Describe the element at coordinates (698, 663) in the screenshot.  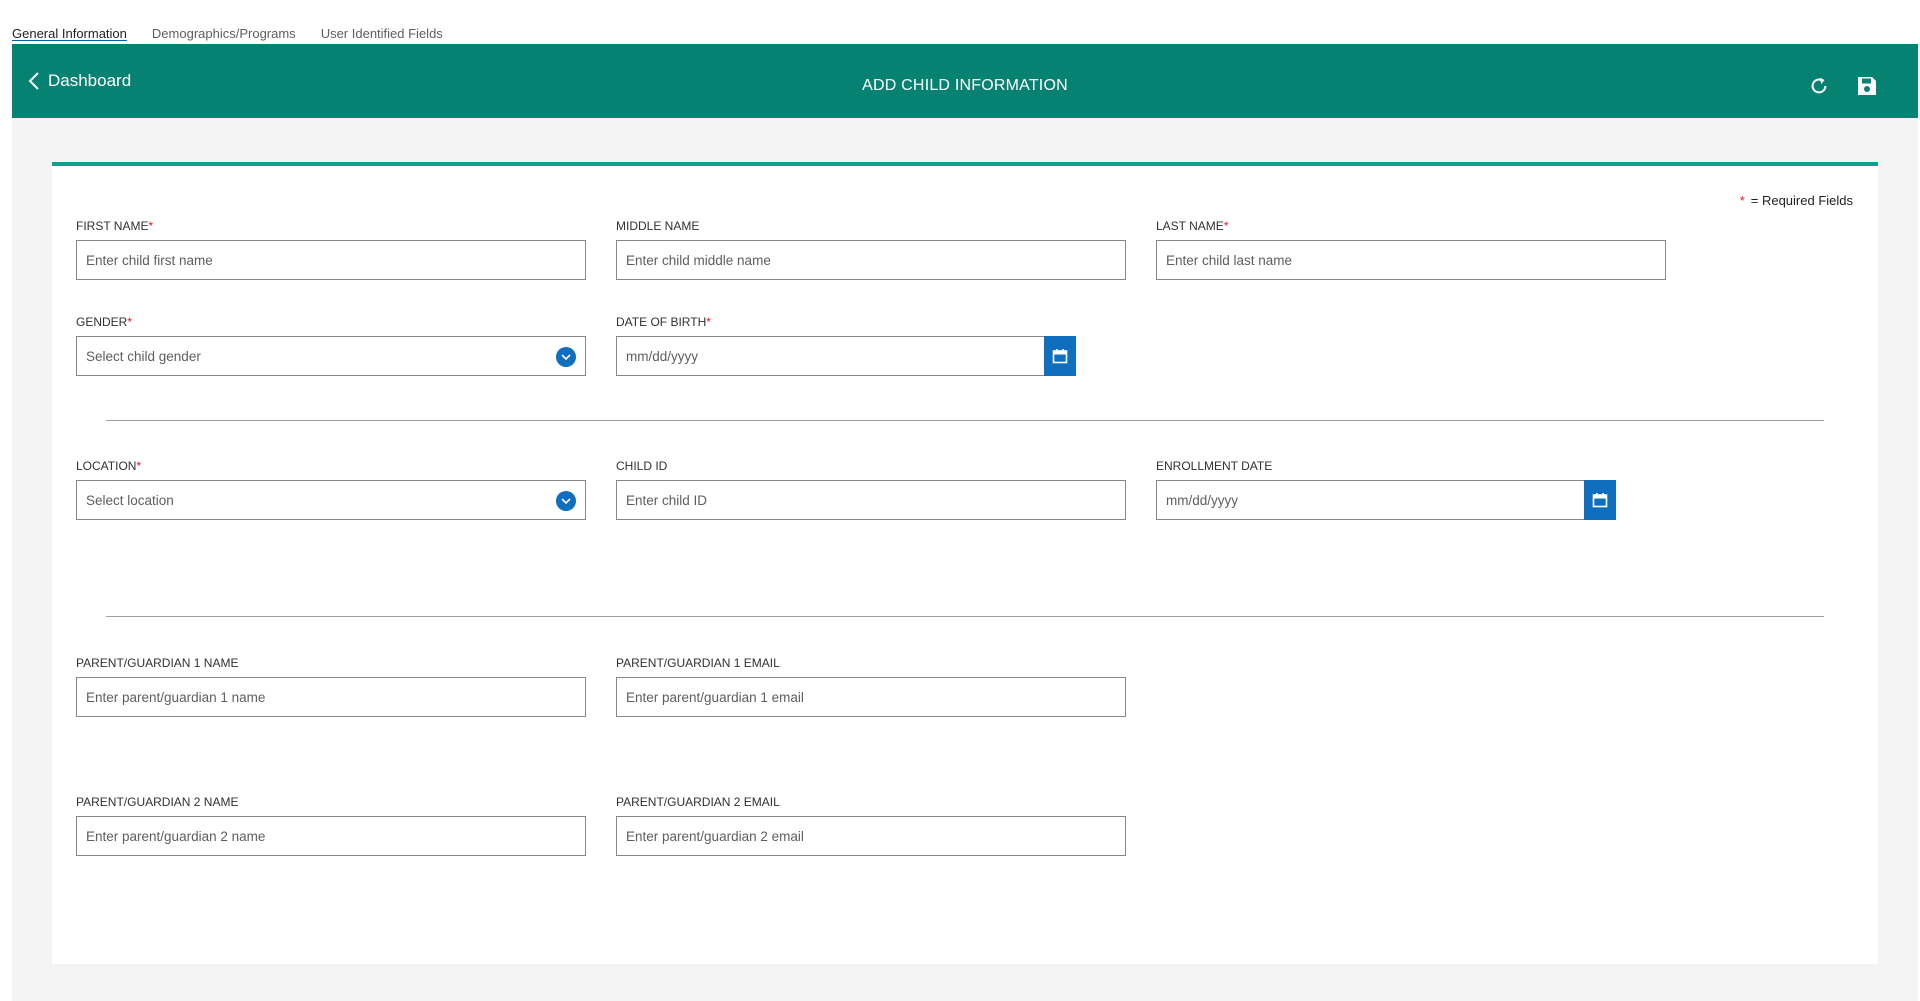
I see `parent1-email-label: PARENT/GUARDIAN 1 EMAIL` at that location.